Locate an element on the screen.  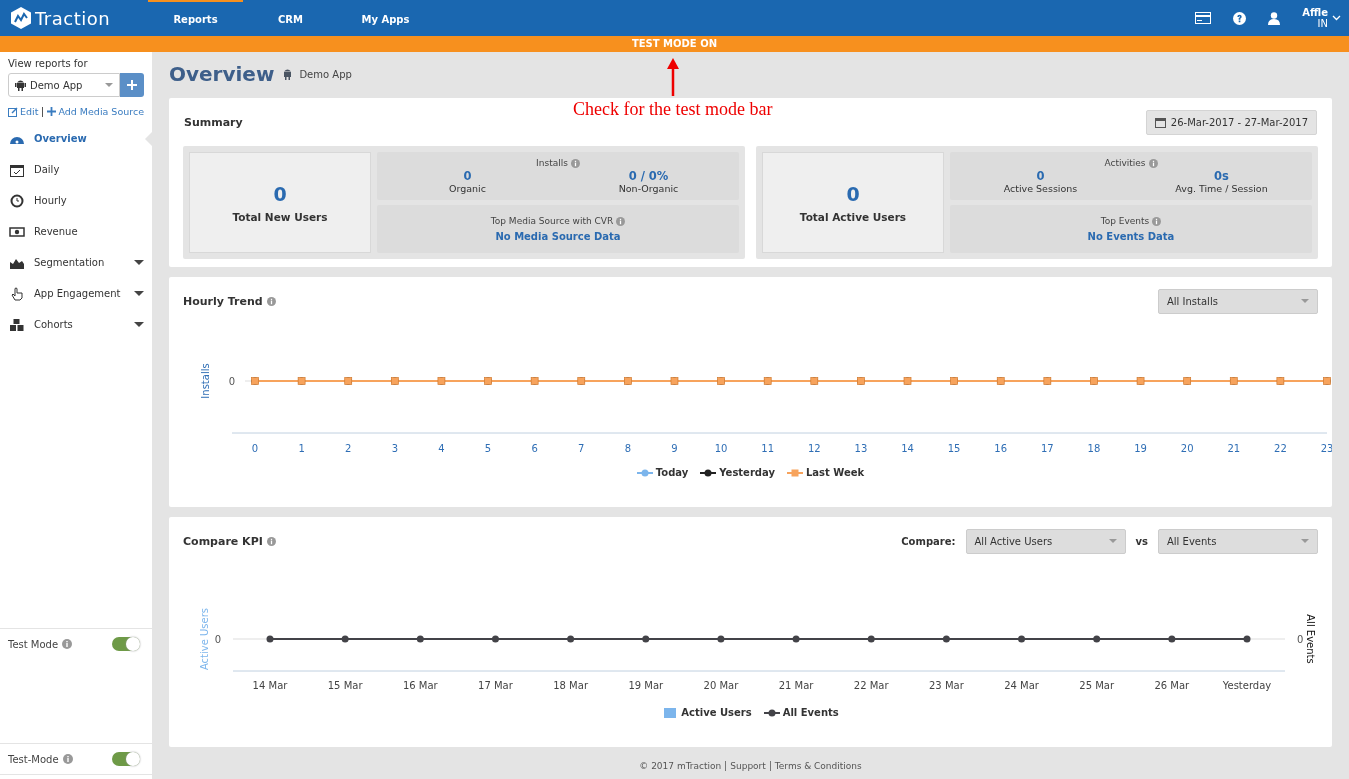
sidebar-item: Segmentation is located at coordinates (76, 262).